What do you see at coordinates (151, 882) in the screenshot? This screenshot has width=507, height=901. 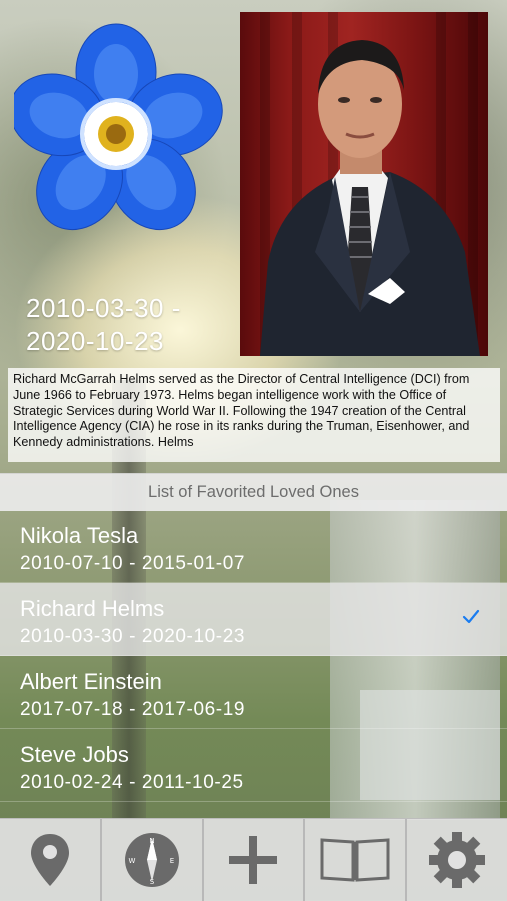 I see `compass-letter-s: S` at bounding box center [151, 882].